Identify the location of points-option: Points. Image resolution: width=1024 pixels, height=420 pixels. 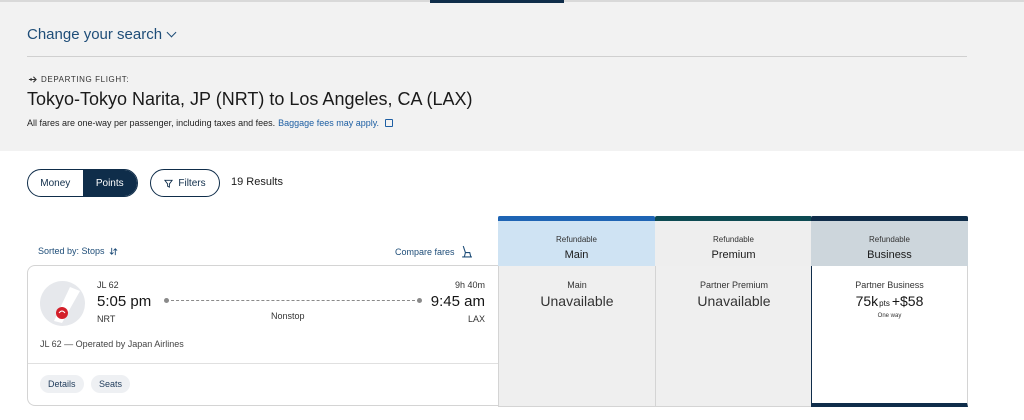
(109, 183).